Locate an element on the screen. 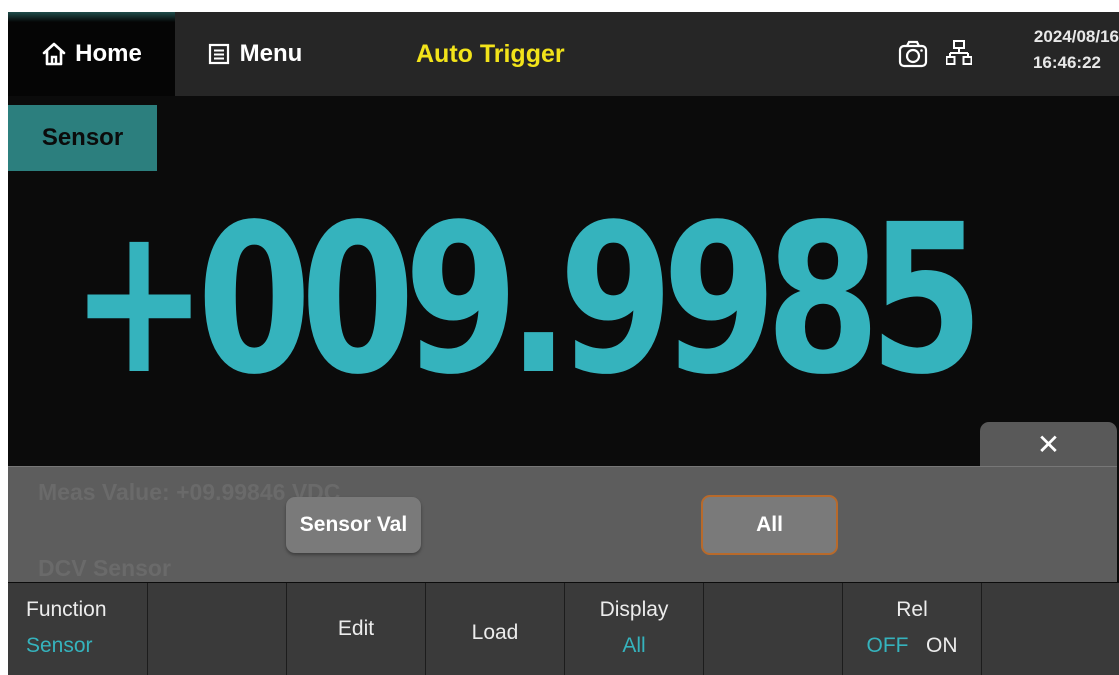  network-icon is located at coordinates (959, 52).